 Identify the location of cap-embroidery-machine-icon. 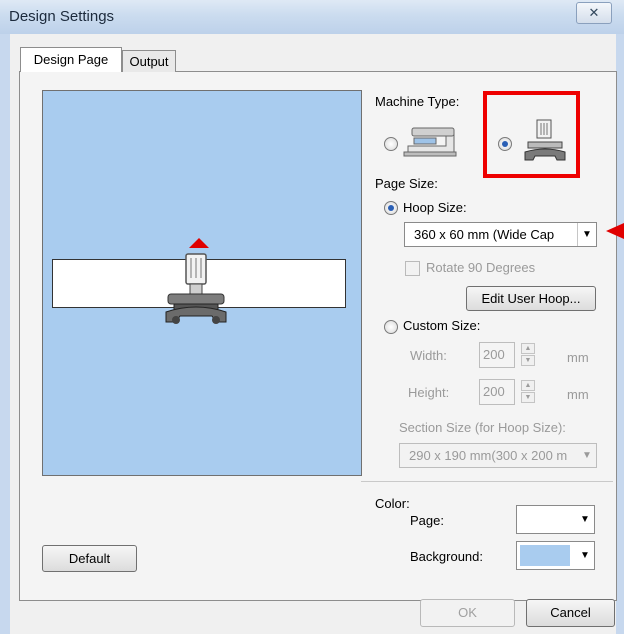
(545, 141).